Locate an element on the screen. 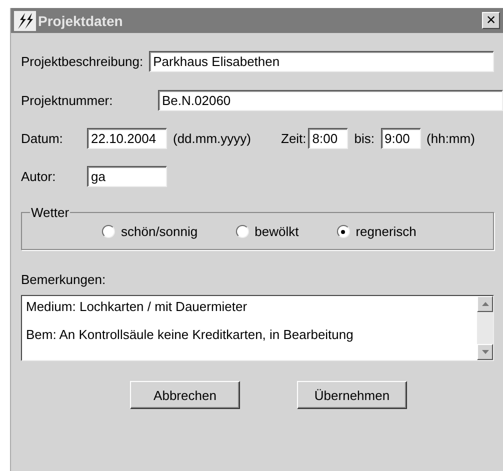 The width and height of the screenshot is (503, 471). scrollbar is located at coordinates (485, 328).